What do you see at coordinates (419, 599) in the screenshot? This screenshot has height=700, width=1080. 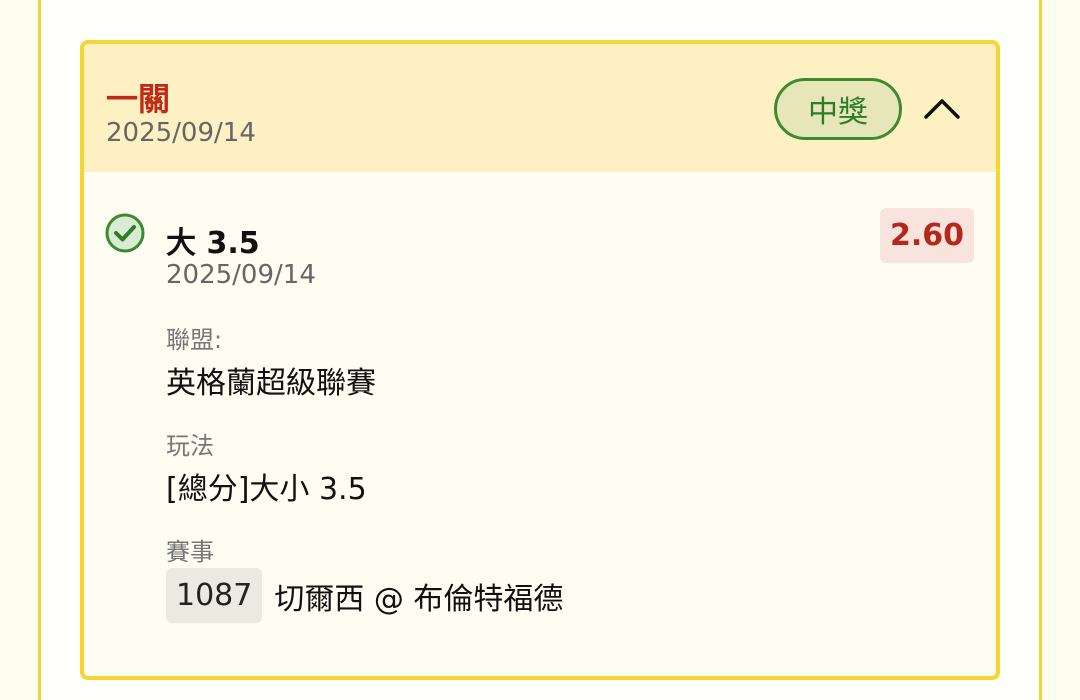 I see `event-name: 切爾西 @ 布倫特福德` at bounding box center [419, 599].